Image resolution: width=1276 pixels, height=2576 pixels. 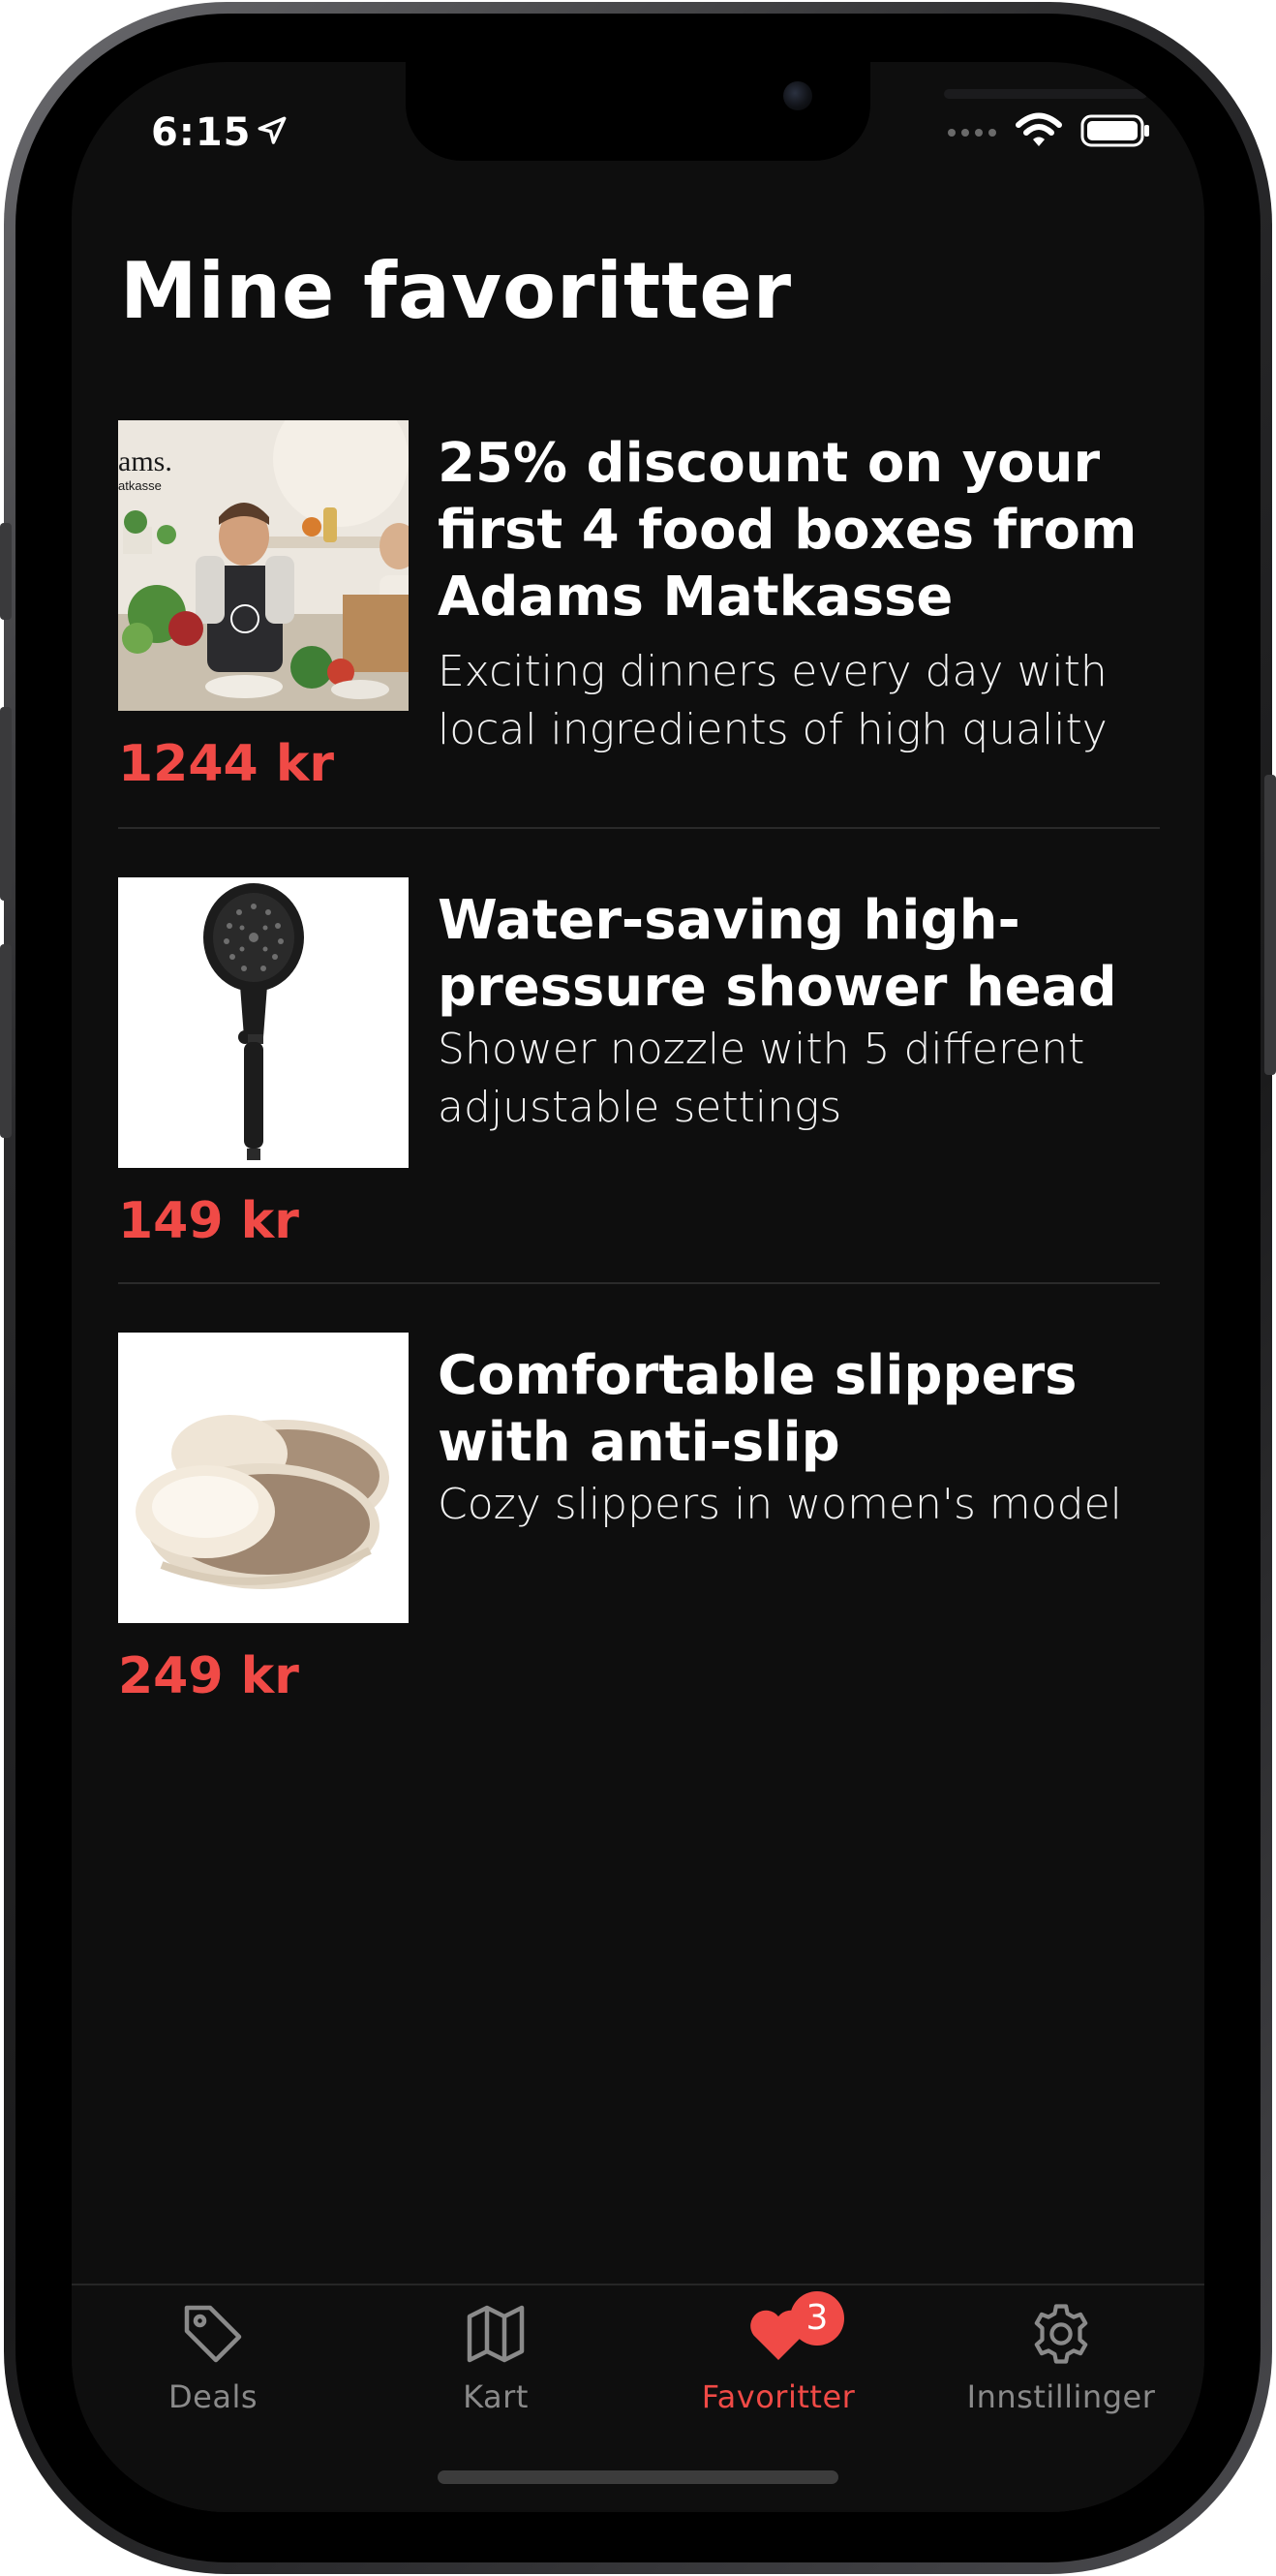 I want to click on tag-icon, so click(x=213, y=2334).